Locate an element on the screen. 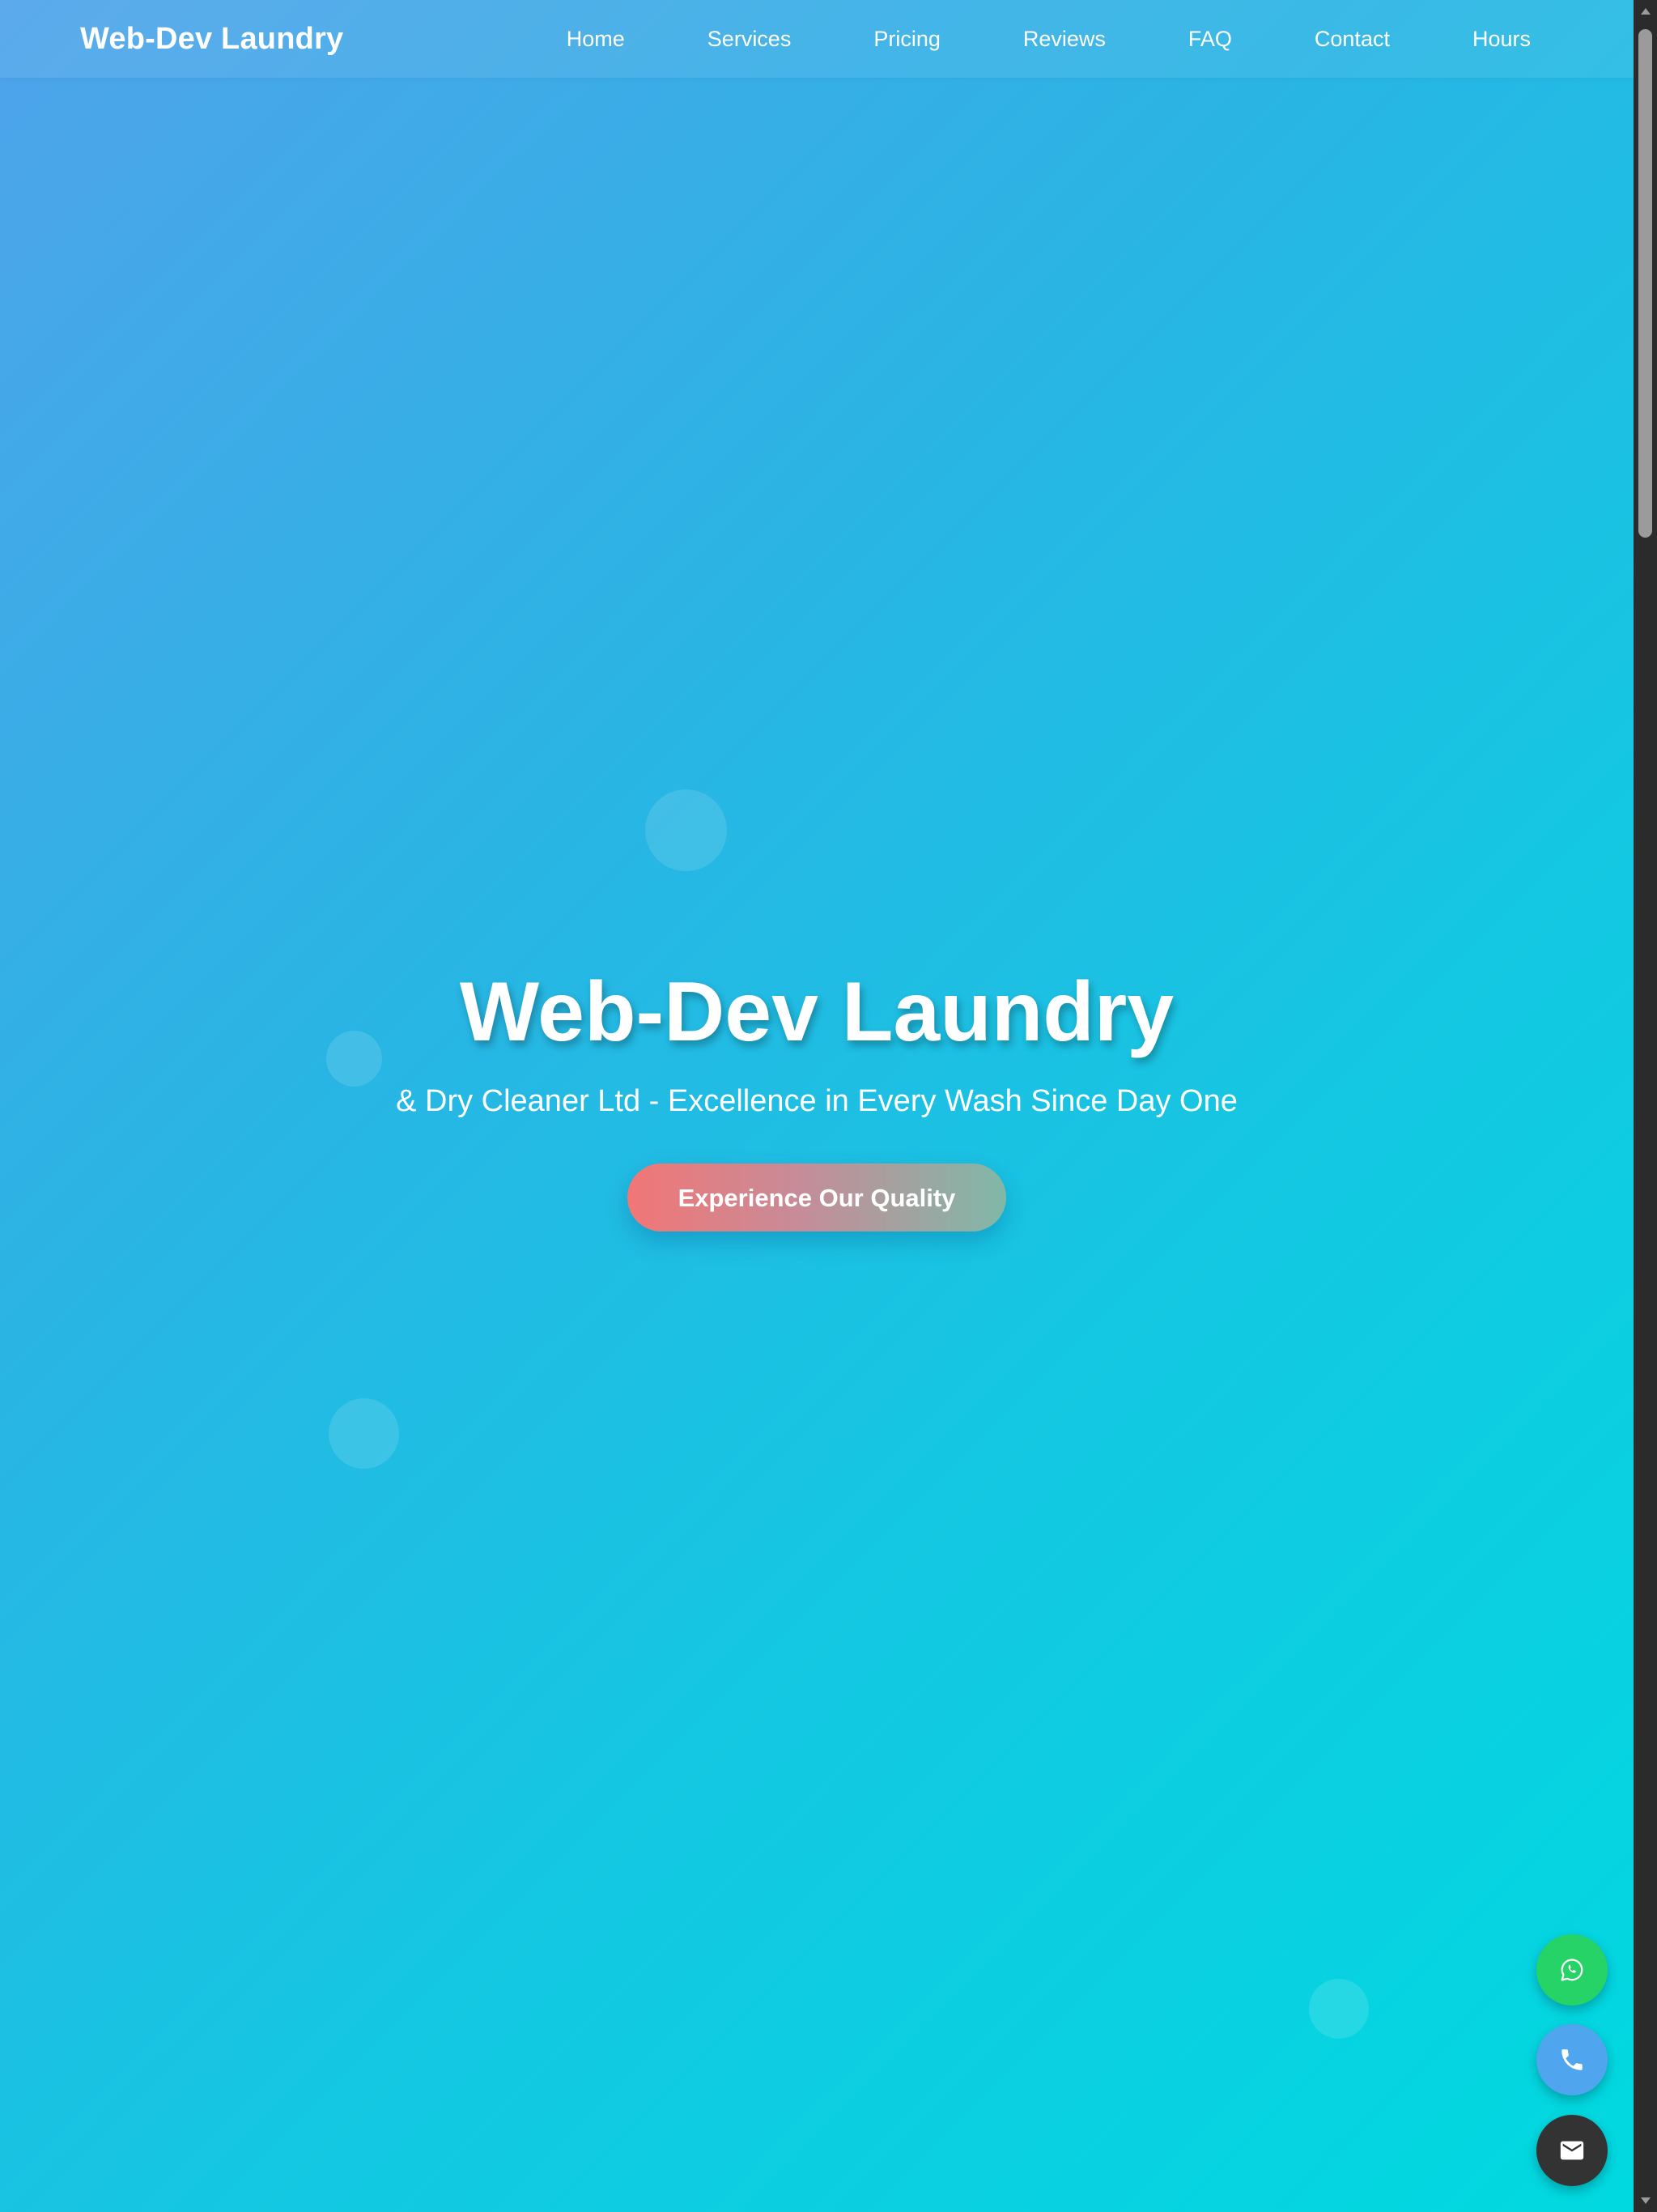 The width and height of the screenshot is (1657, 2212). mail-icon is located at coordinates (1572, 2150).